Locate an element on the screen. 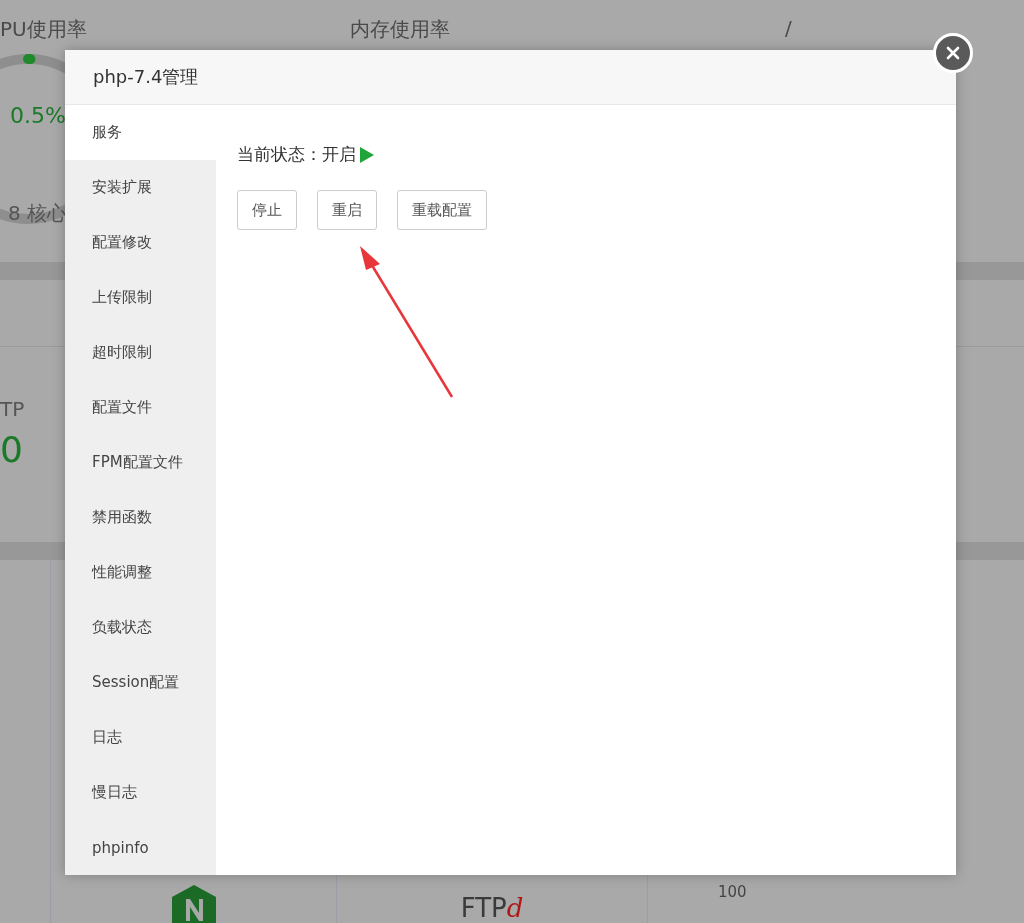 The width and height of the screenshot is (1024, 923). sidebar-tab: phpinfo is located at coordinates (140, 847).